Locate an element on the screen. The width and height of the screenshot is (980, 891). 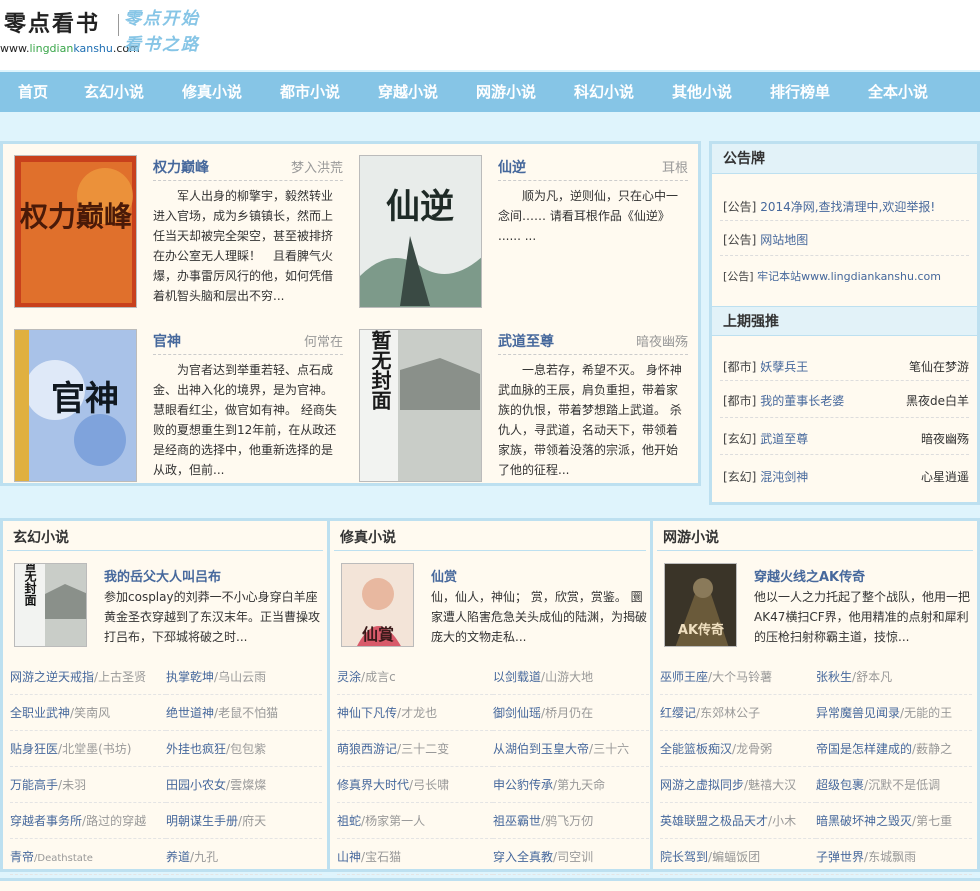
site-logo: 零点看书 www.lingdiankanshu.com is located at coordinates (70, 30).